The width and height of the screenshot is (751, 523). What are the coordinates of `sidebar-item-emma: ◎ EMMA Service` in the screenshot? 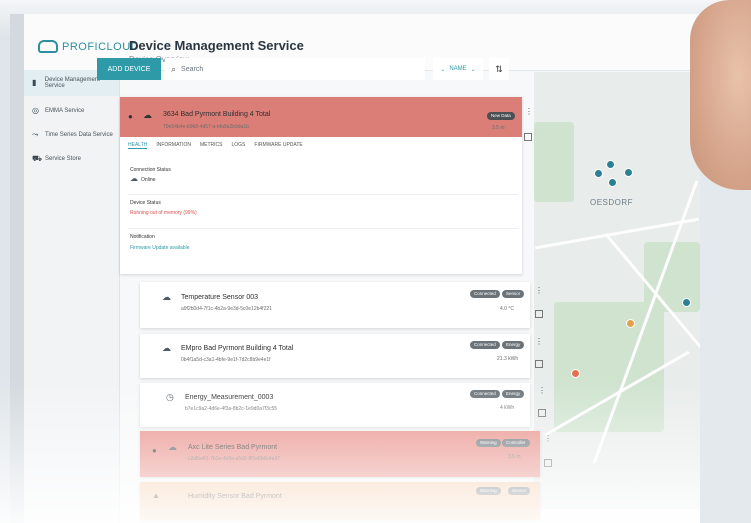 It's located at (71, 111).